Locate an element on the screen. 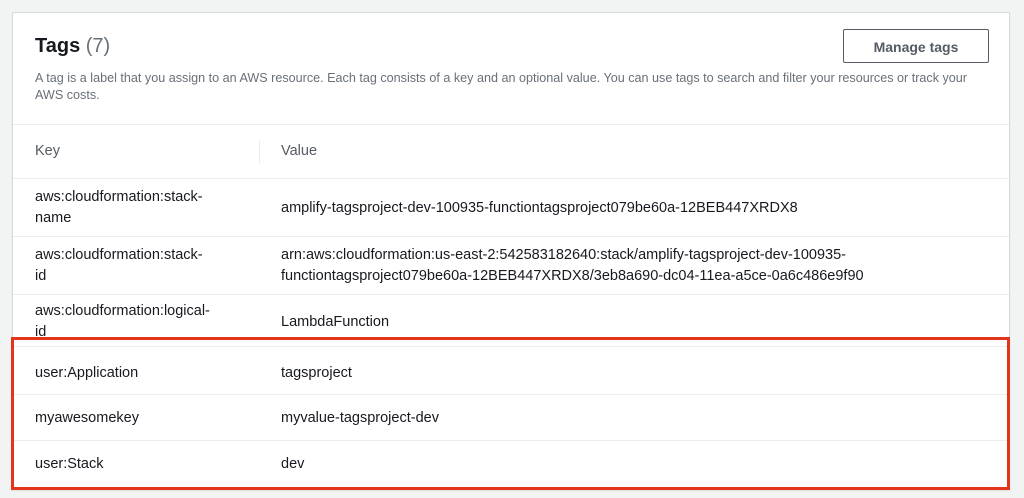 The width and height of the screenshot is (1024, 498). tag-key: aws:cloudformation:logical- id is located at coordinates (137, 322).